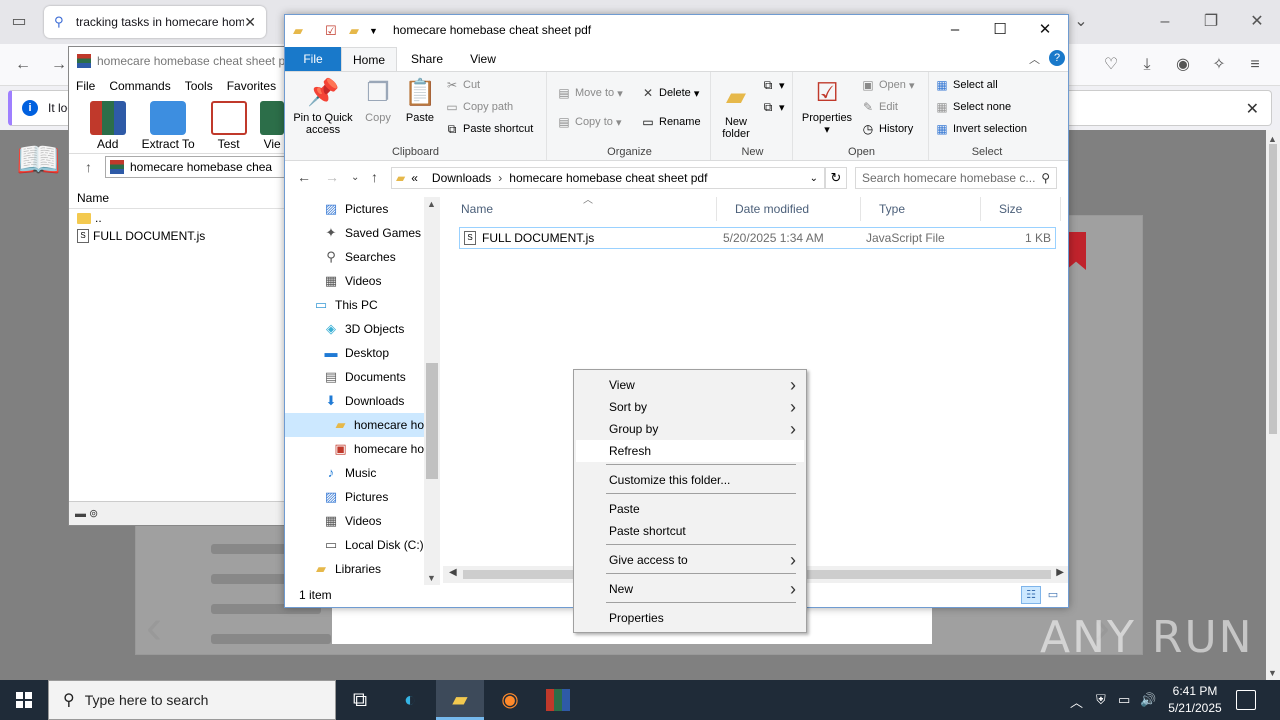 The width and height of the screenshot is (1280, 720). What do you see at coordinates (1257, 22) in the screenshot?
I see `close-icon: ✕` at bounding box center [1257, 22].